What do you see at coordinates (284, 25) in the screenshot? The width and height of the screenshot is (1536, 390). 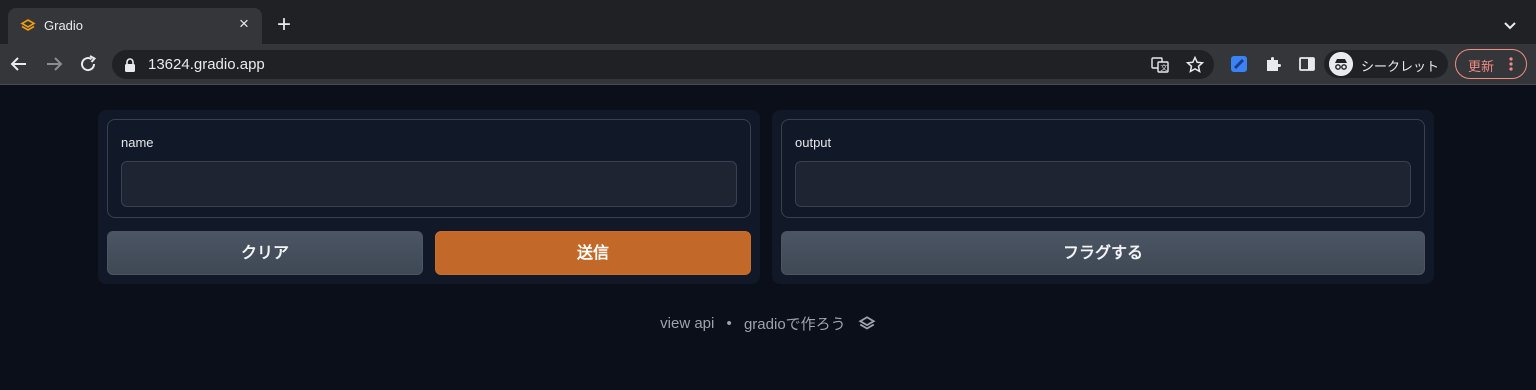 I see `new-tab-button: +` at bounding box center [284, 25].